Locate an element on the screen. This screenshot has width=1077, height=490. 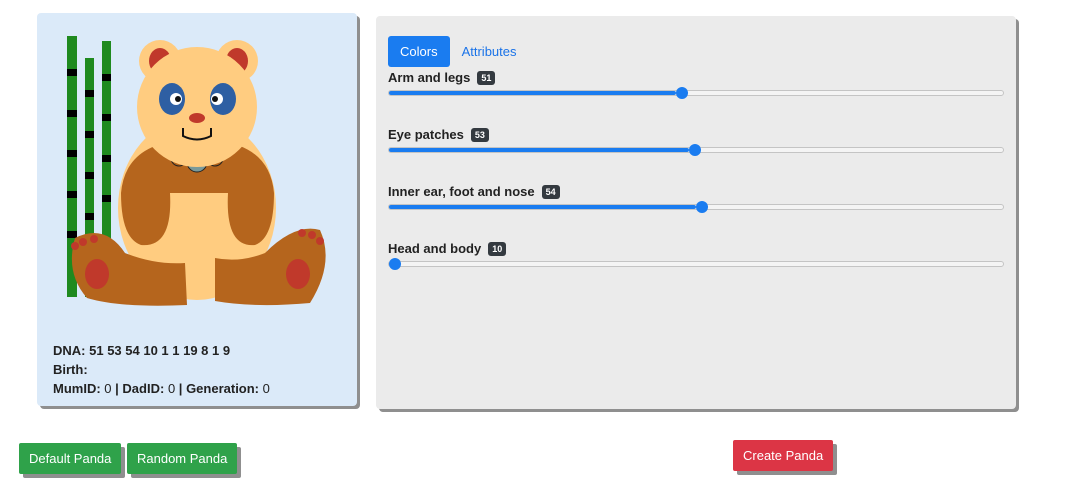
slider-label: Head and body is located at coordinates (435, 248).